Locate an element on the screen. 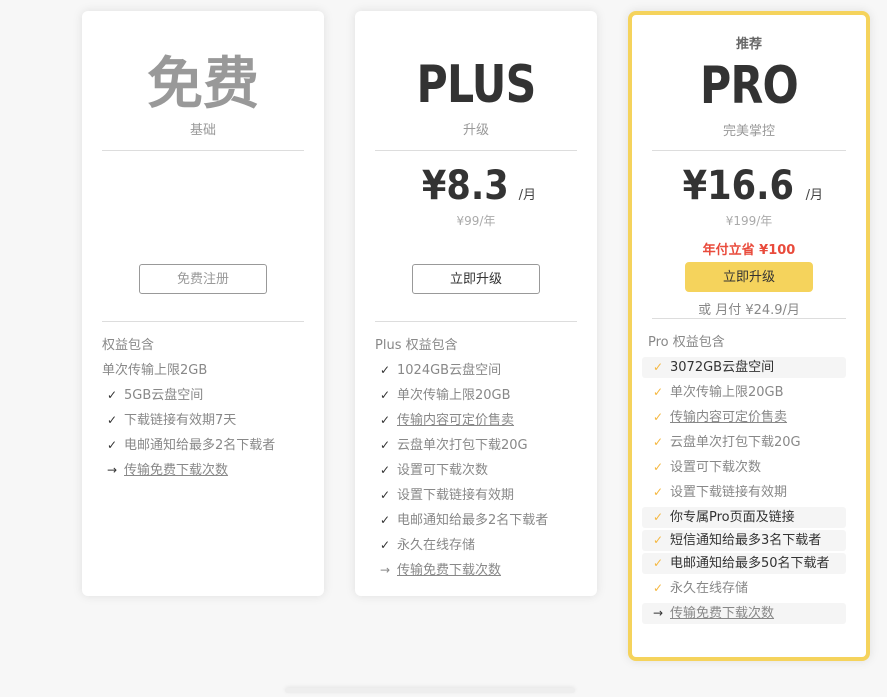 The image size is (887, 697). benefit-item-highlight: ✓ 电邮通知给最多50名下载者 is located at coordinates (744, 563).